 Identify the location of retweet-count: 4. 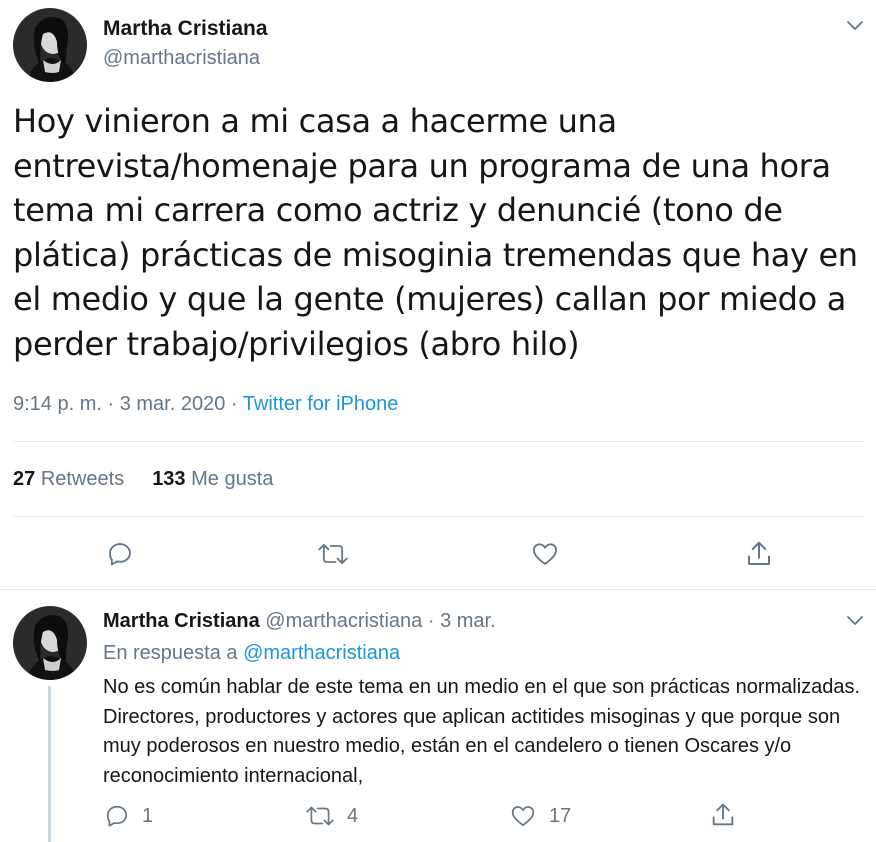
(353, 815).